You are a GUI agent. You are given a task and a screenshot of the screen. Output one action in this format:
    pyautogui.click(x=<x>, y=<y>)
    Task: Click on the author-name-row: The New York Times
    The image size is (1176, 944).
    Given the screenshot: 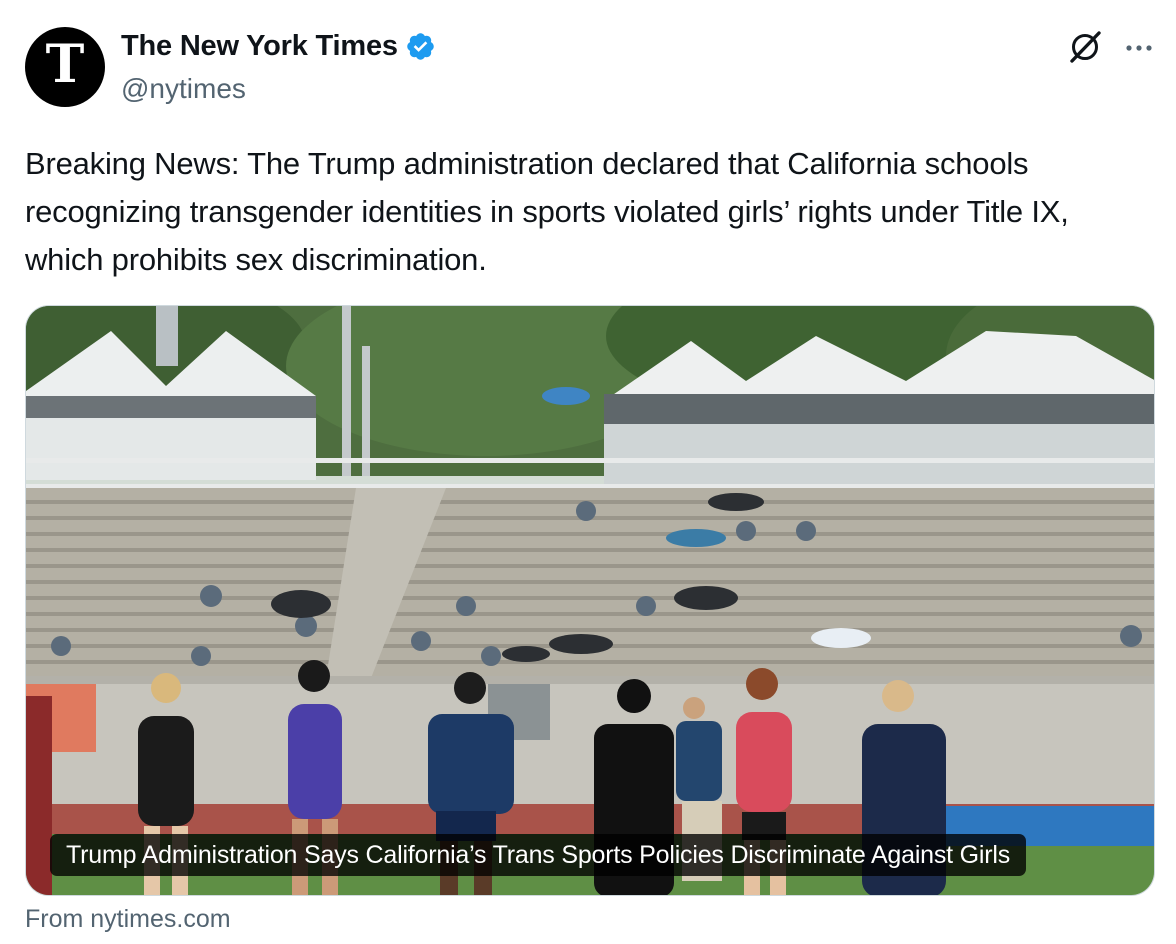 What is the action you would take?
    pyautogui.click(x=278, y=46)
    